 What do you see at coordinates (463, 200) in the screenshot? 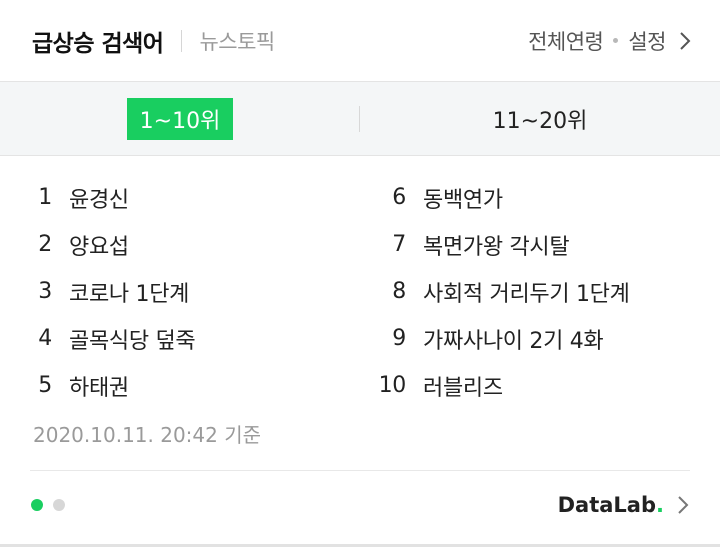
I see `rank-keyword: 동백연가` at bounding box center [463, 200].